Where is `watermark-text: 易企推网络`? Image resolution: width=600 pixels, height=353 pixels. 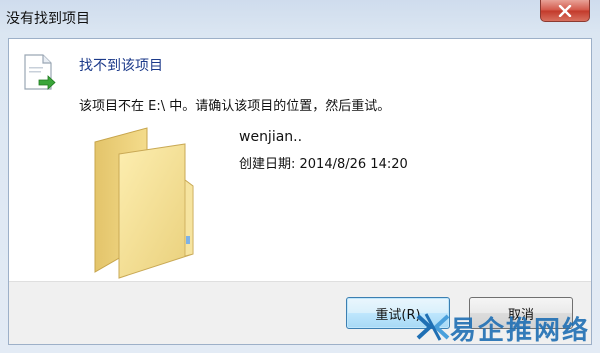
watermark-text: 易企推网络 is located at coordinates (519, 331).